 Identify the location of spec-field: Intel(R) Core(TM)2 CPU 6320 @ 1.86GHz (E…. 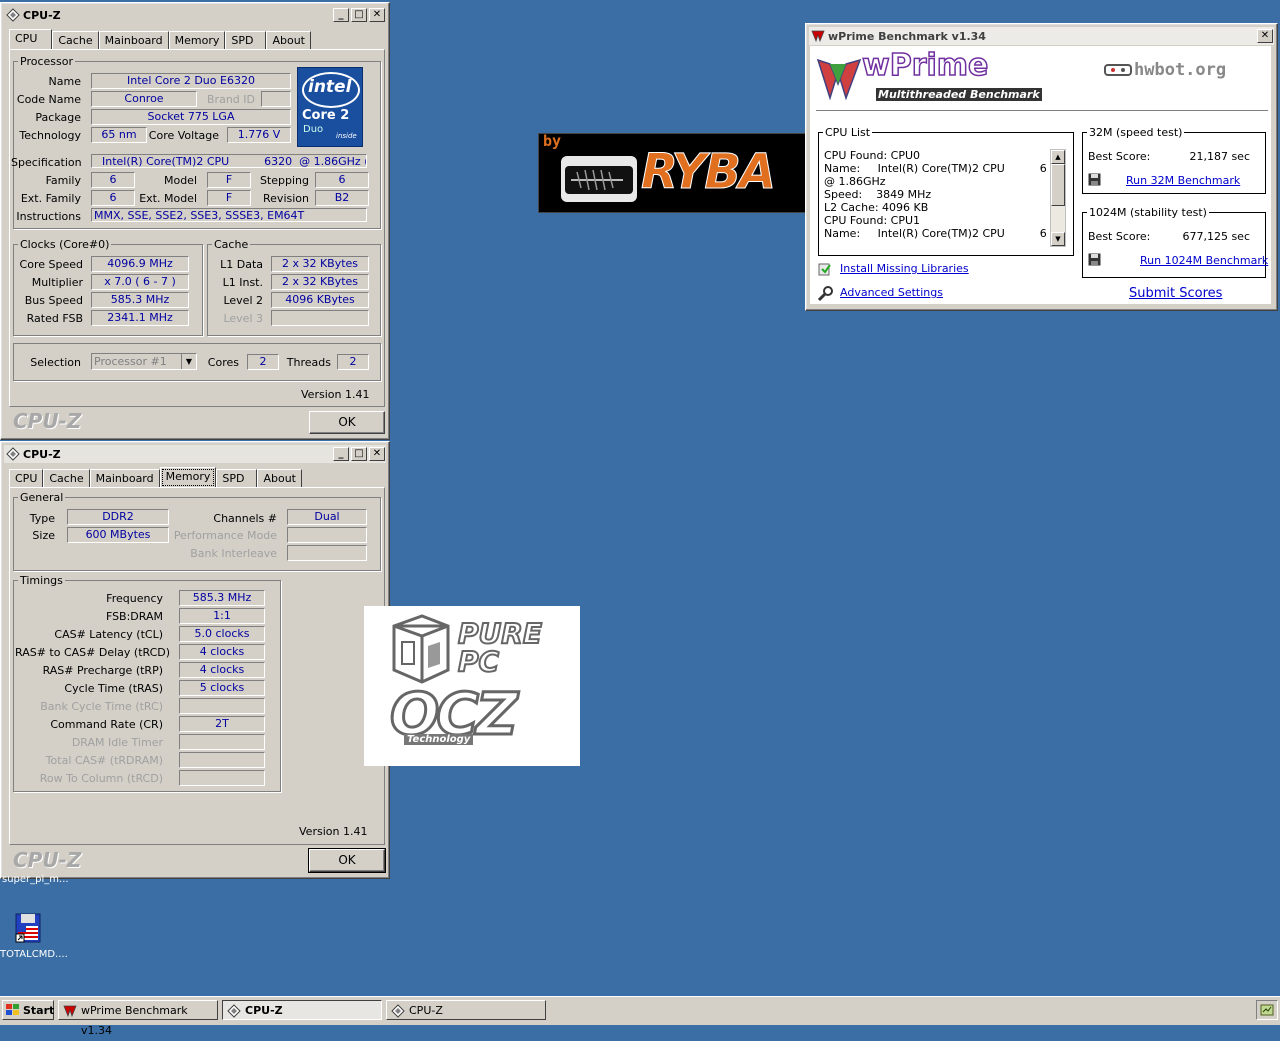
(229, 161).